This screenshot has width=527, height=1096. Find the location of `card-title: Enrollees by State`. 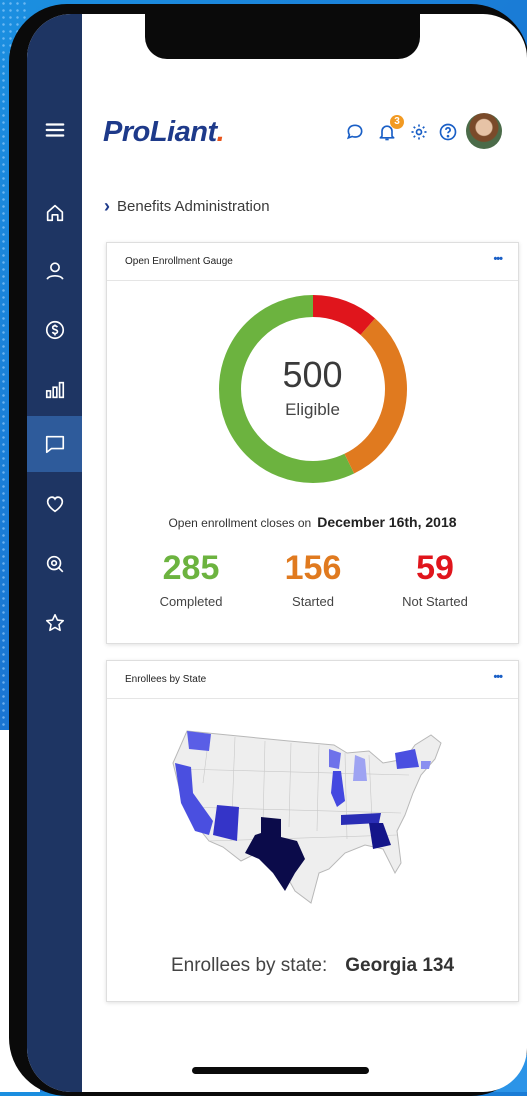

card-title: Enrollees by State is located at coordinates (166, 679).